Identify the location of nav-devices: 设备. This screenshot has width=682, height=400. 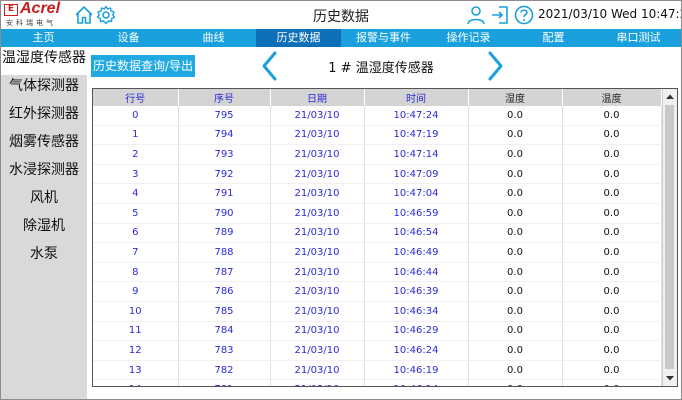
(128, 38).